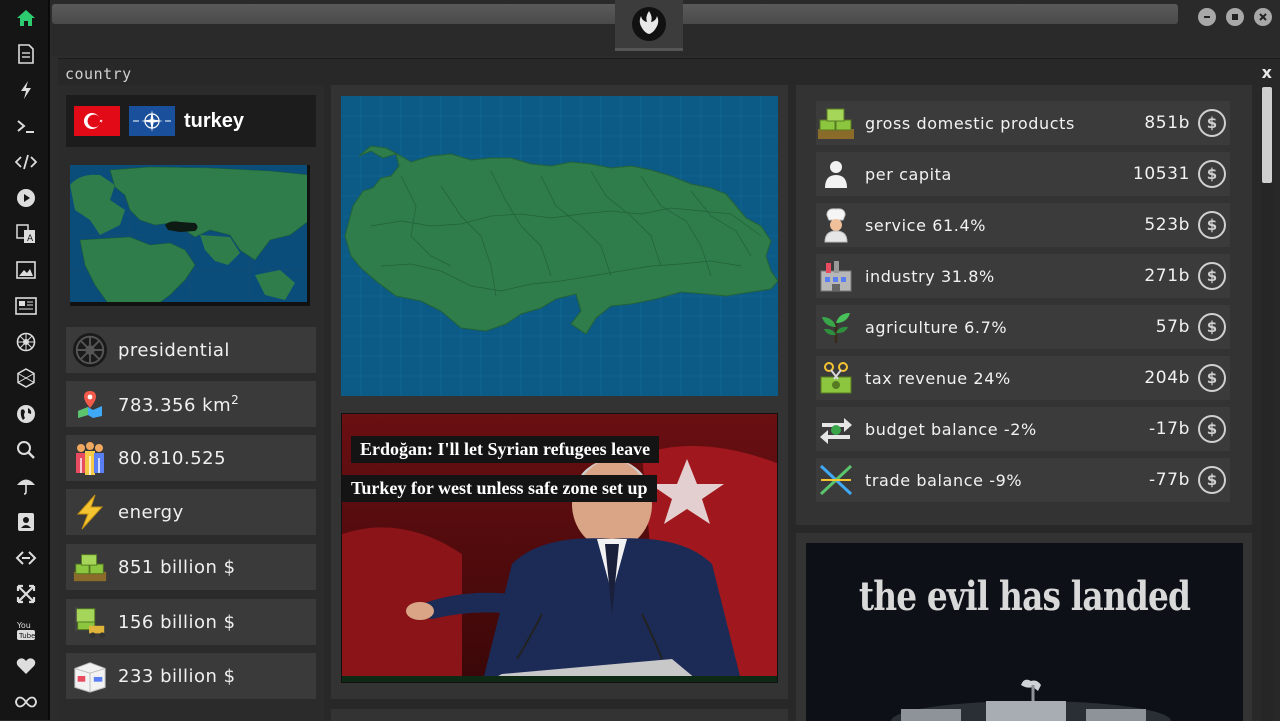 The width and height of the screenshot is (1280, 721). I want to click on econ-value-budget: -17b, so click(1169, 429).